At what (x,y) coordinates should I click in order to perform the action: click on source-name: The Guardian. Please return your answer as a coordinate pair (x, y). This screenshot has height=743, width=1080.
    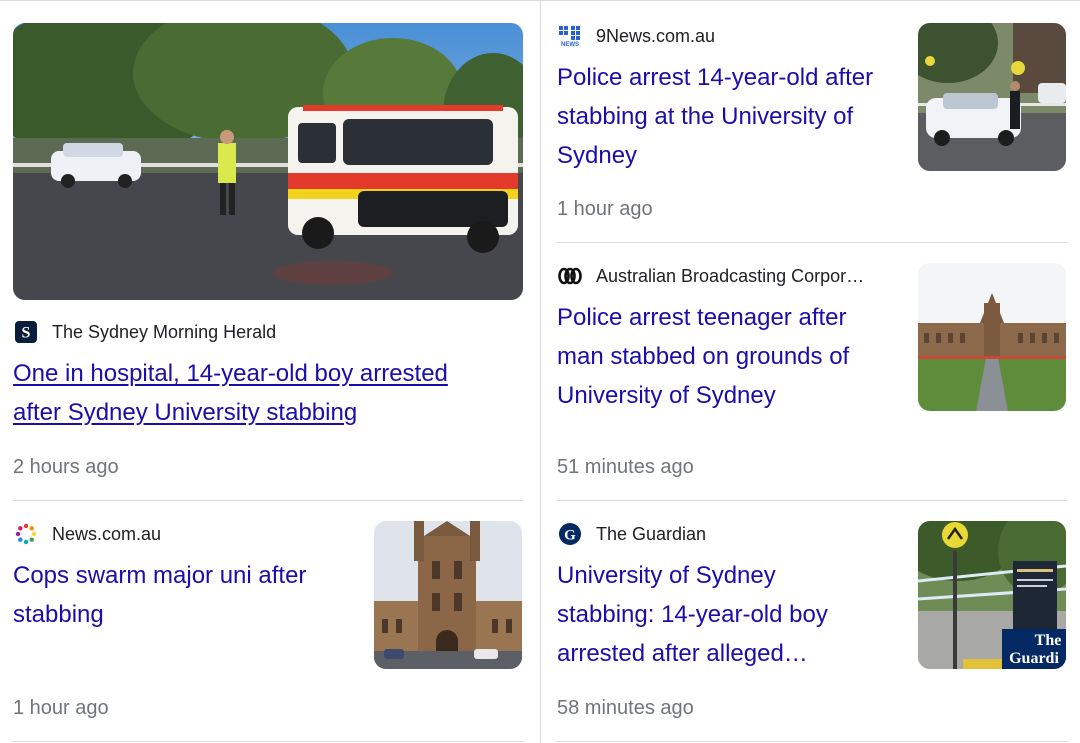
    Looking at the image, I should click on (651, 533).